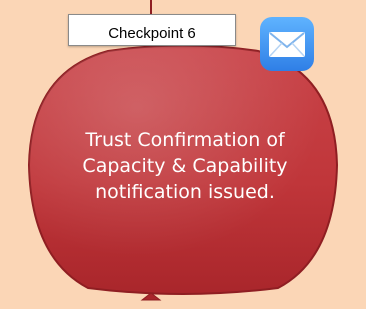  I want to click on node-caption-line-2: Capacity & Capability, so click(185, 166).